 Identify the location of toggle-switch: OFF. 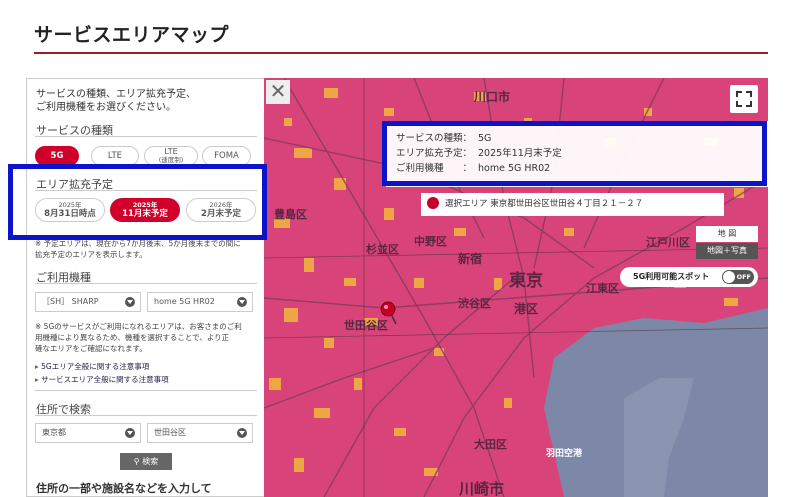
(738, 277).